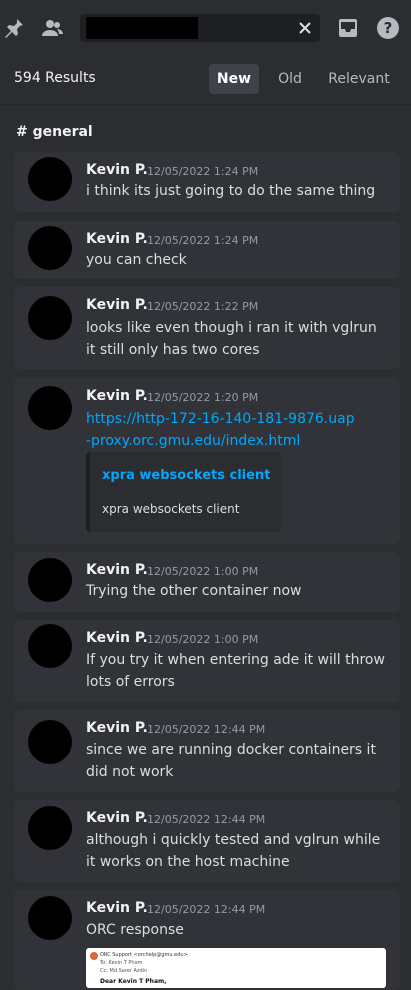 This screenshot has height=990, width=411. Describe the element at coordinates (186, 475) in the screenshot. I see `embed-title: xpra websockets client` at that location.